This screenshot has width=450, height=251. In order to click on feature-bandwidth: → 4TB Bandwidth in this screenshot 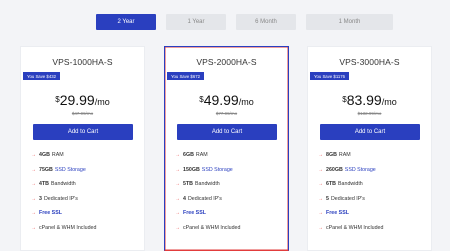, I will do `click(53, 184)`.